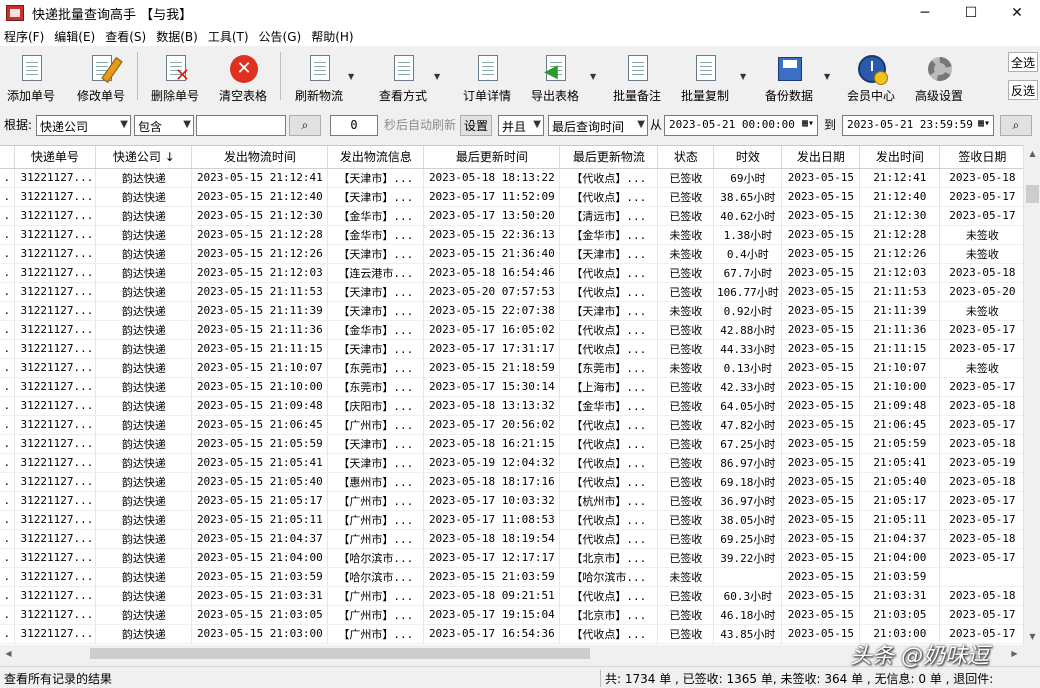 The height and width of the screenshot is (688, 1040). What do you see at coordinates (555, 76) in the screenshot?
I see `export-table-button: ◀ 导出表格` at bounding box center [555, 76].